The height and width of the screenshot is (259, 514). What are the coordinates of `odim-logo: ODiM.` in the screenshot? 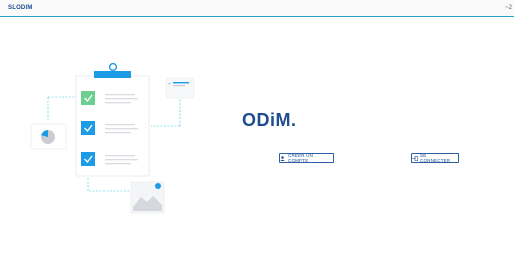 It's located at (269, 120).